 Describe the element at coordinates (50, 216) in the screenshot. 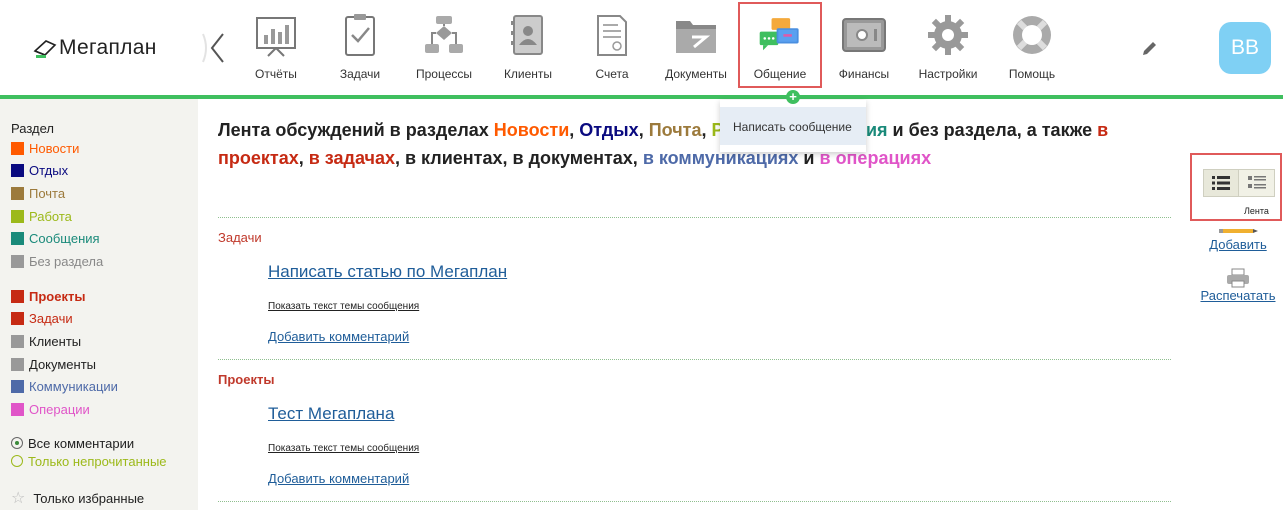

I see `sidebar-item-label: Работа` at that location.